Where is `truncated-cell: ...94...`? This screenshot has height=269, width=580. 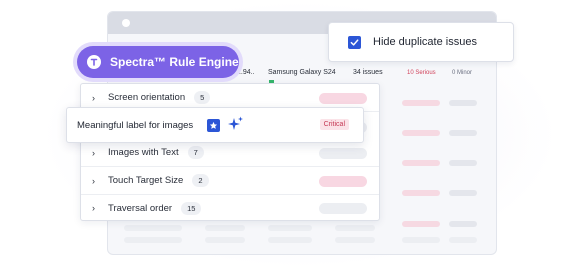 truncated-cell: ...94... is located at coordinates (246, 72).